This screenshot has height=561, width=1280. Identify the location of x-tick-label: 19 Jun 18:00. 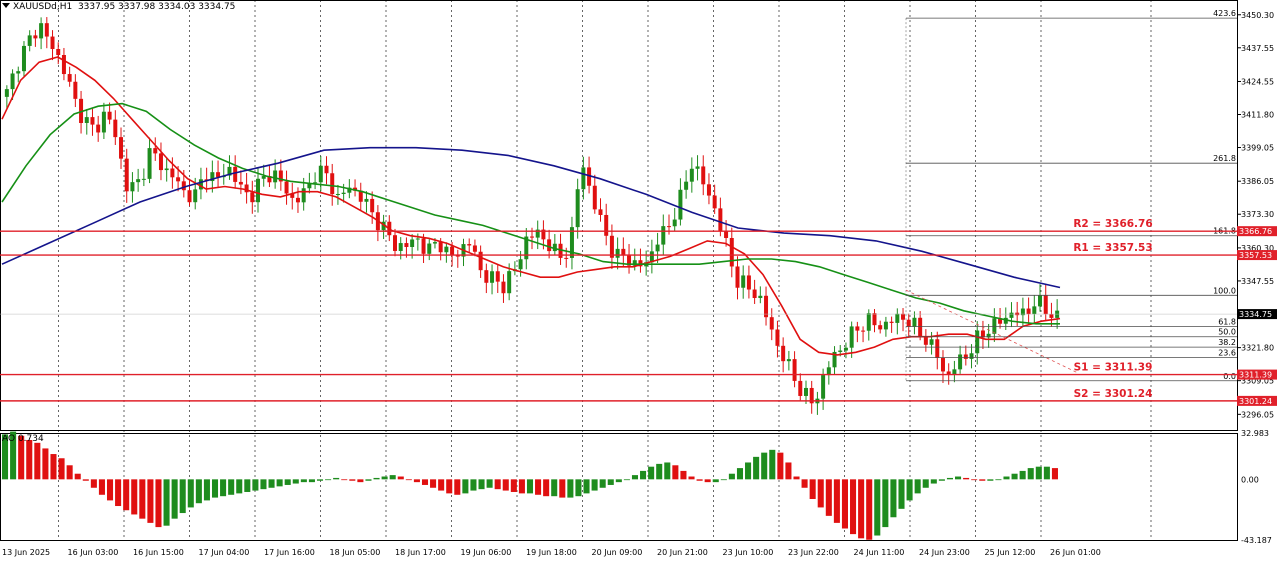
(551, 552).